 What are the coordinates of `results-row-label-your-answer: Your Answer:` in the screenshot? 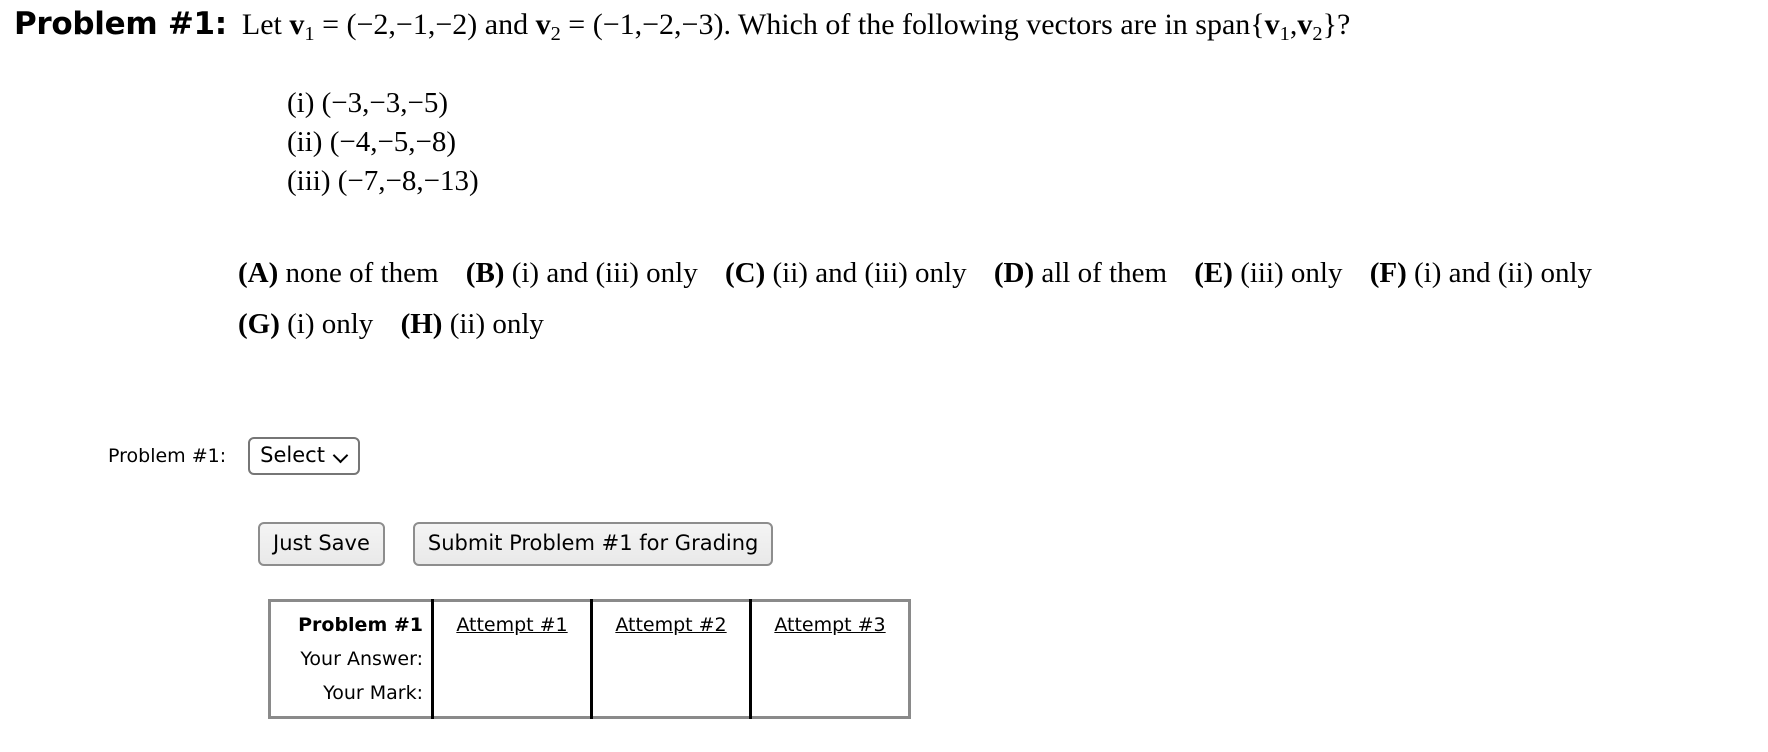 It's located at (361, 659).